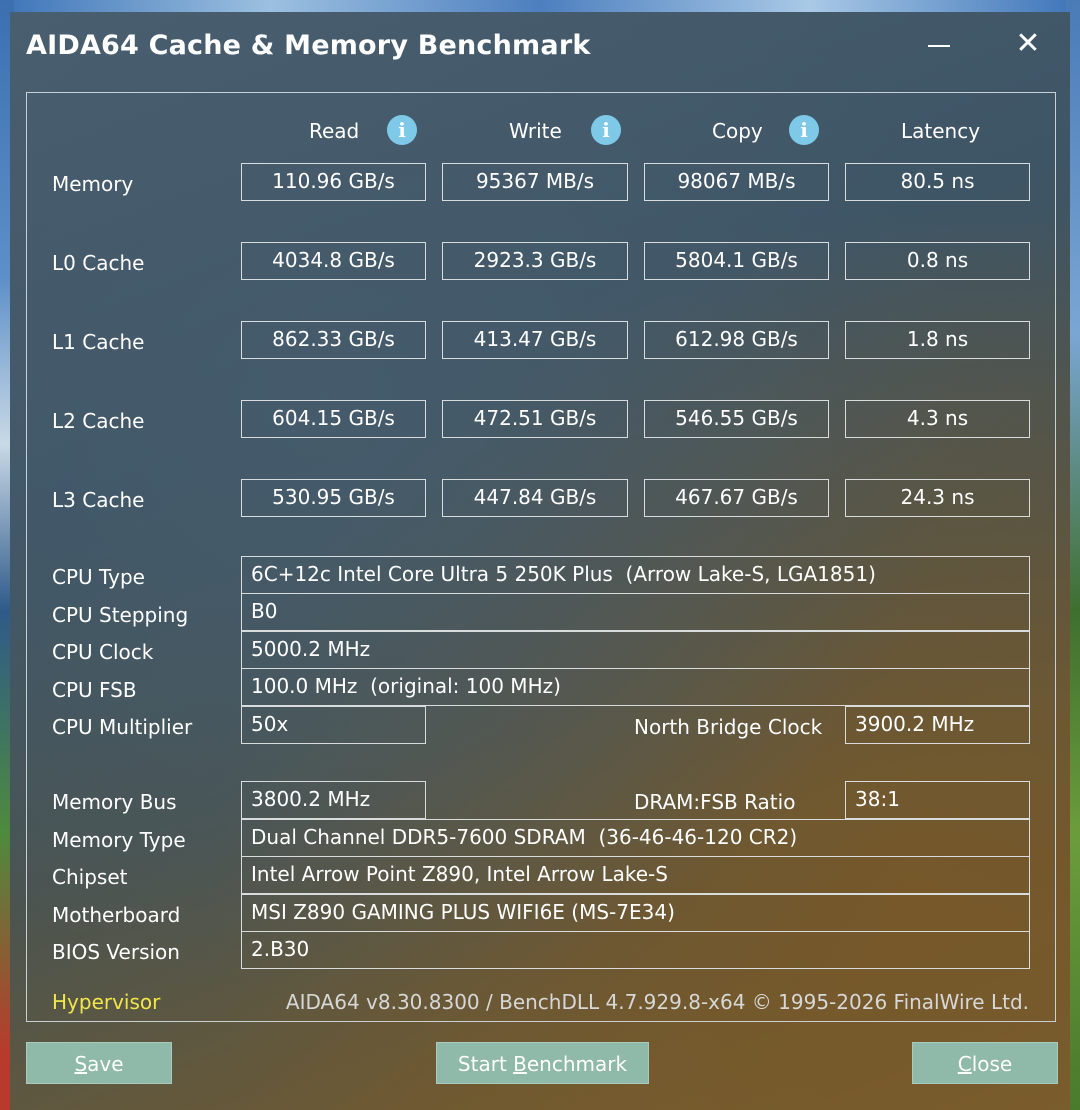 The height and width of the screenshot is (1110, 1080). What do you see at coordinates (98, 577) in the screenshot?
I see `cpu-type-label: CPU Type` at bounding box center [98, 577].